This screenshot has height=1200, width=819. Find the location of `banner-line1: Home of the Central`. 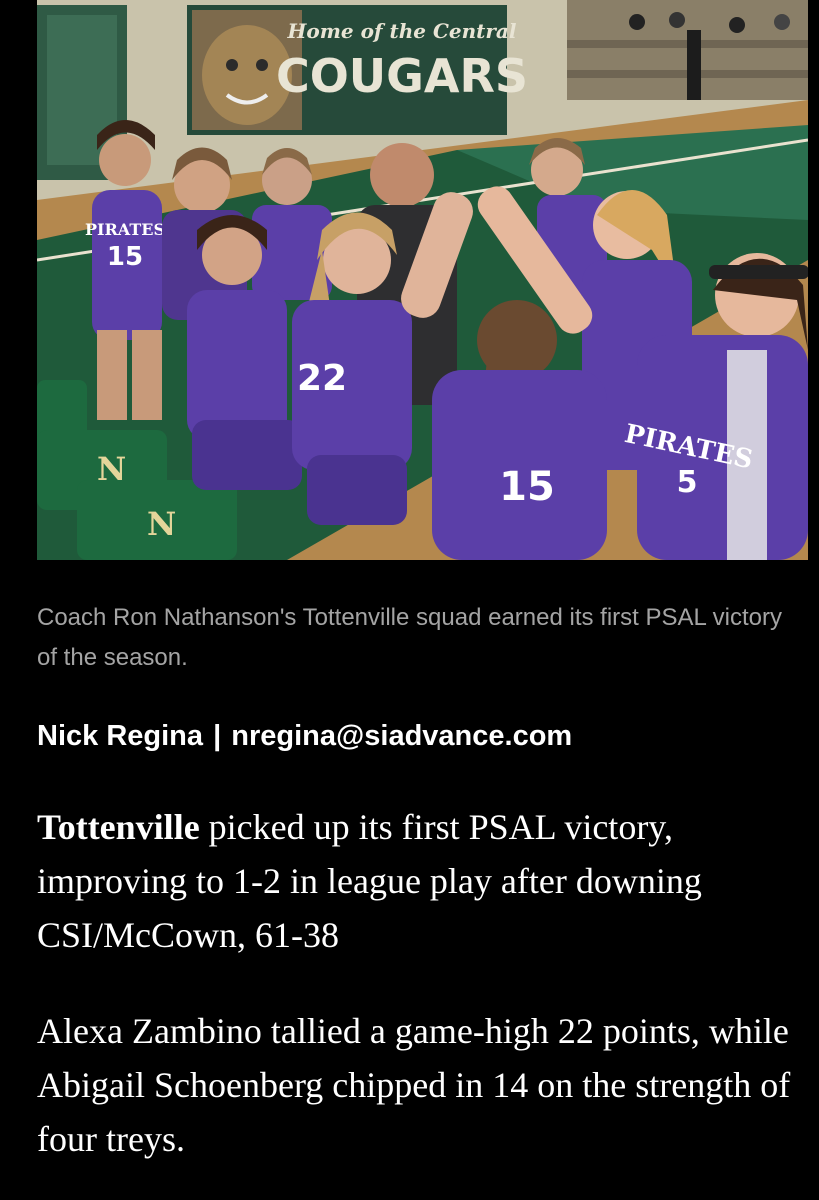

banner-line1: Home of the Central is located at coordinates (402, 31).